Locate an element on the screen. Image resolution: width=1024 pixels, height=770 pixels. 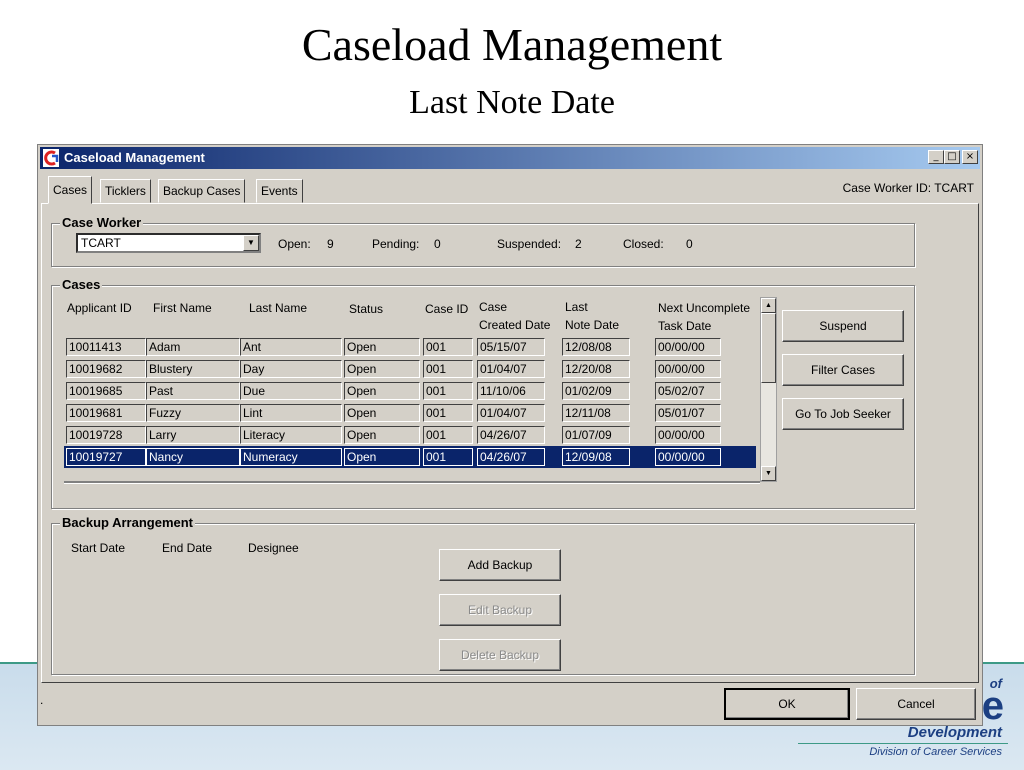
tab-cases: Cases is located at coordinates (70, 190).